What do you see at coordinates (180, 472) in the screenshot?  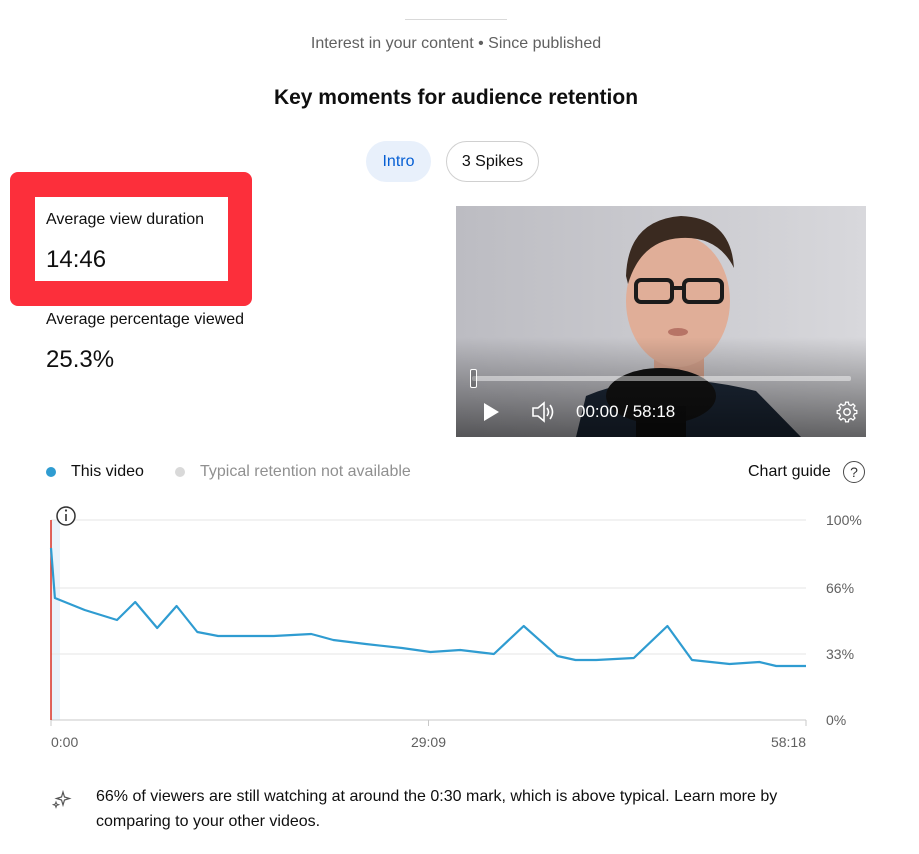 I see `legend-dot-typical` at bounding box center [180, 472].